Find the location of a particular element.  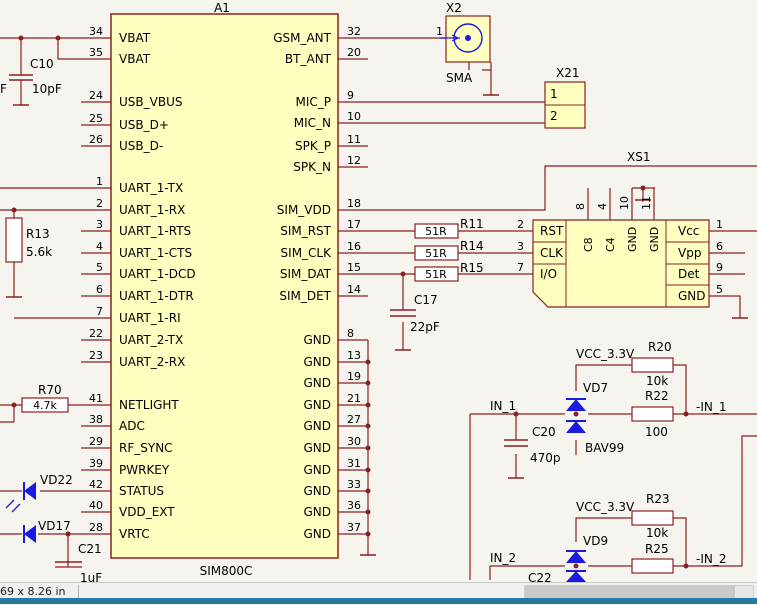

antenna-x2: X2 1 SMA is located at coordinates (463, 43).